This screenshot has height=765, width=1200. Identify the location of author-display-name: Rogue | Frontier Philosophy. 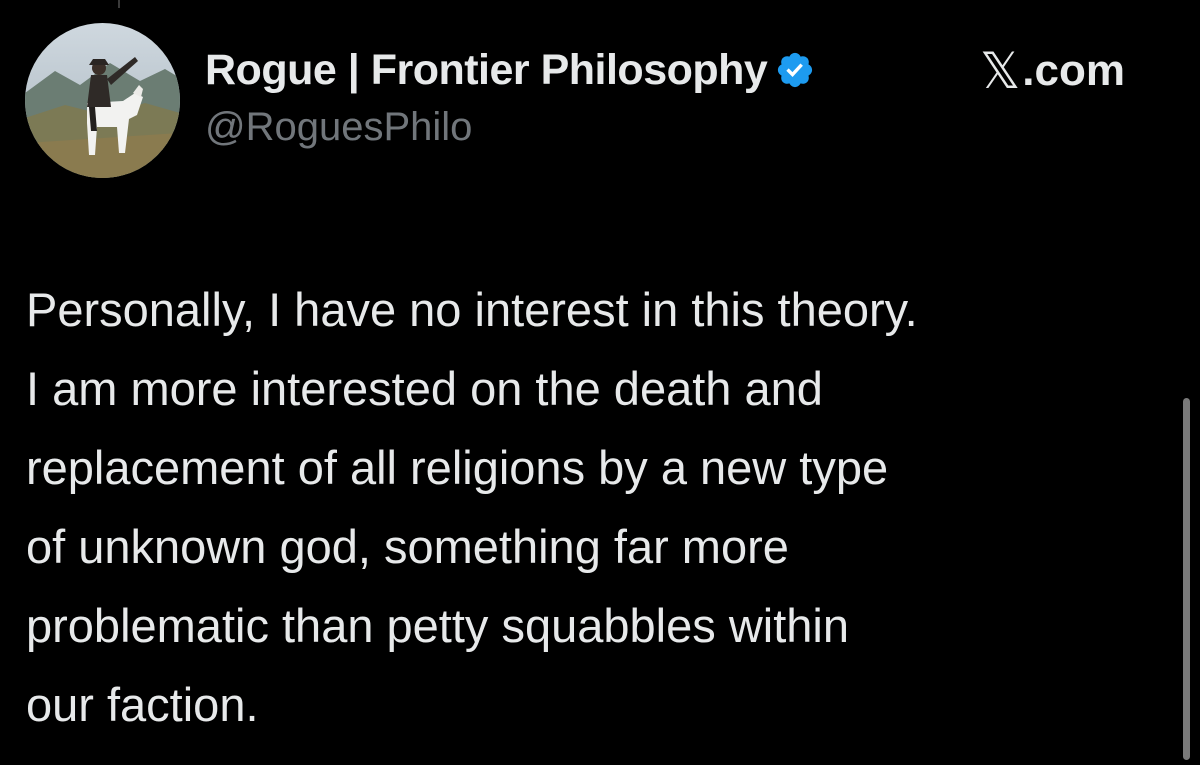
(486, 70).